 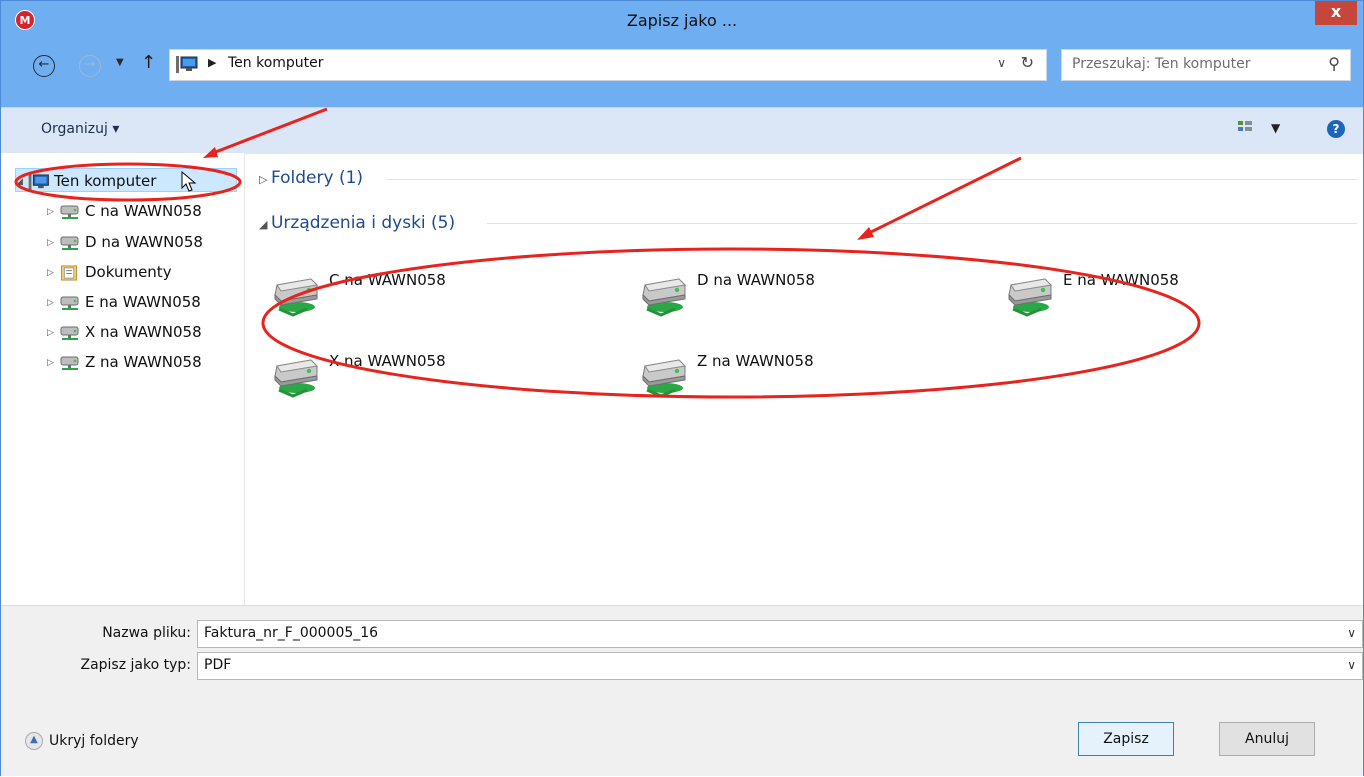 What do you see at coordinates (780, 634) in the screenshot?
I see `filename-field: Faktura_nr_F_000005_16 ∨` at bounding box center [780, 634].